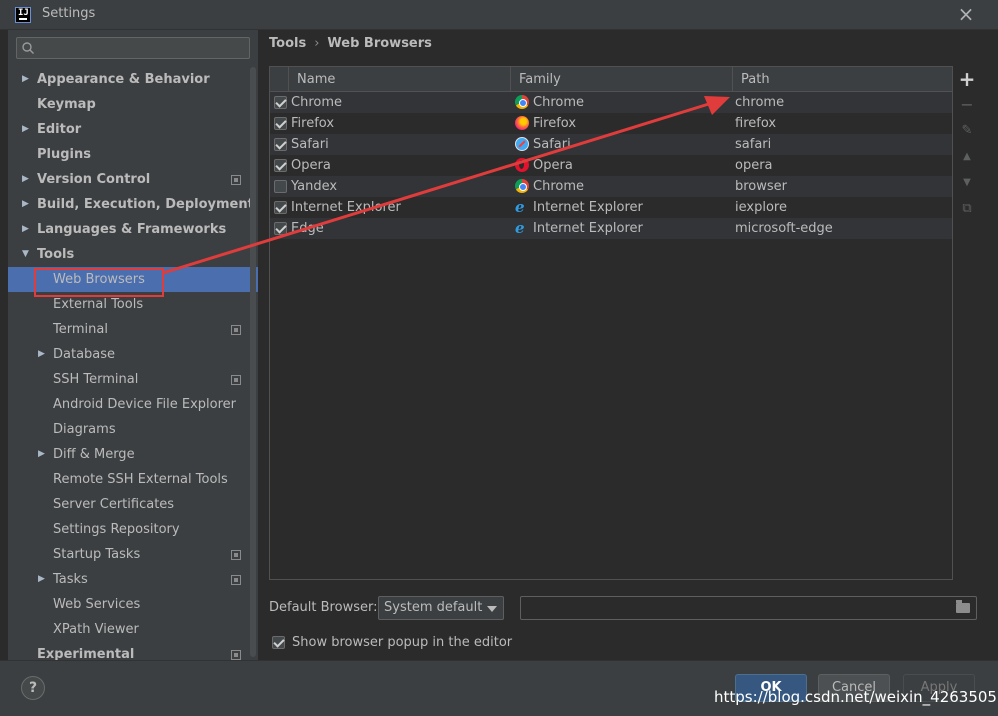  What do you see at coordinates (133, 48) in the screenshot?
I see `search-input` at bounding box center [133, 48].